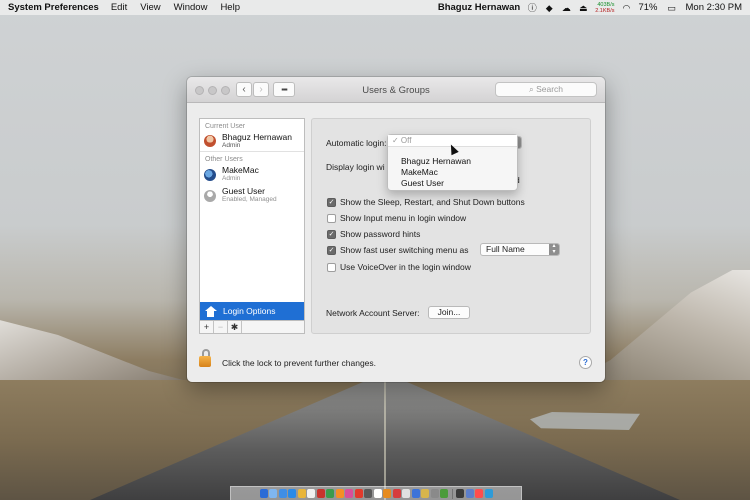  I want to click on check-password-hints: ✓ Show password hints, so click(373, 234).